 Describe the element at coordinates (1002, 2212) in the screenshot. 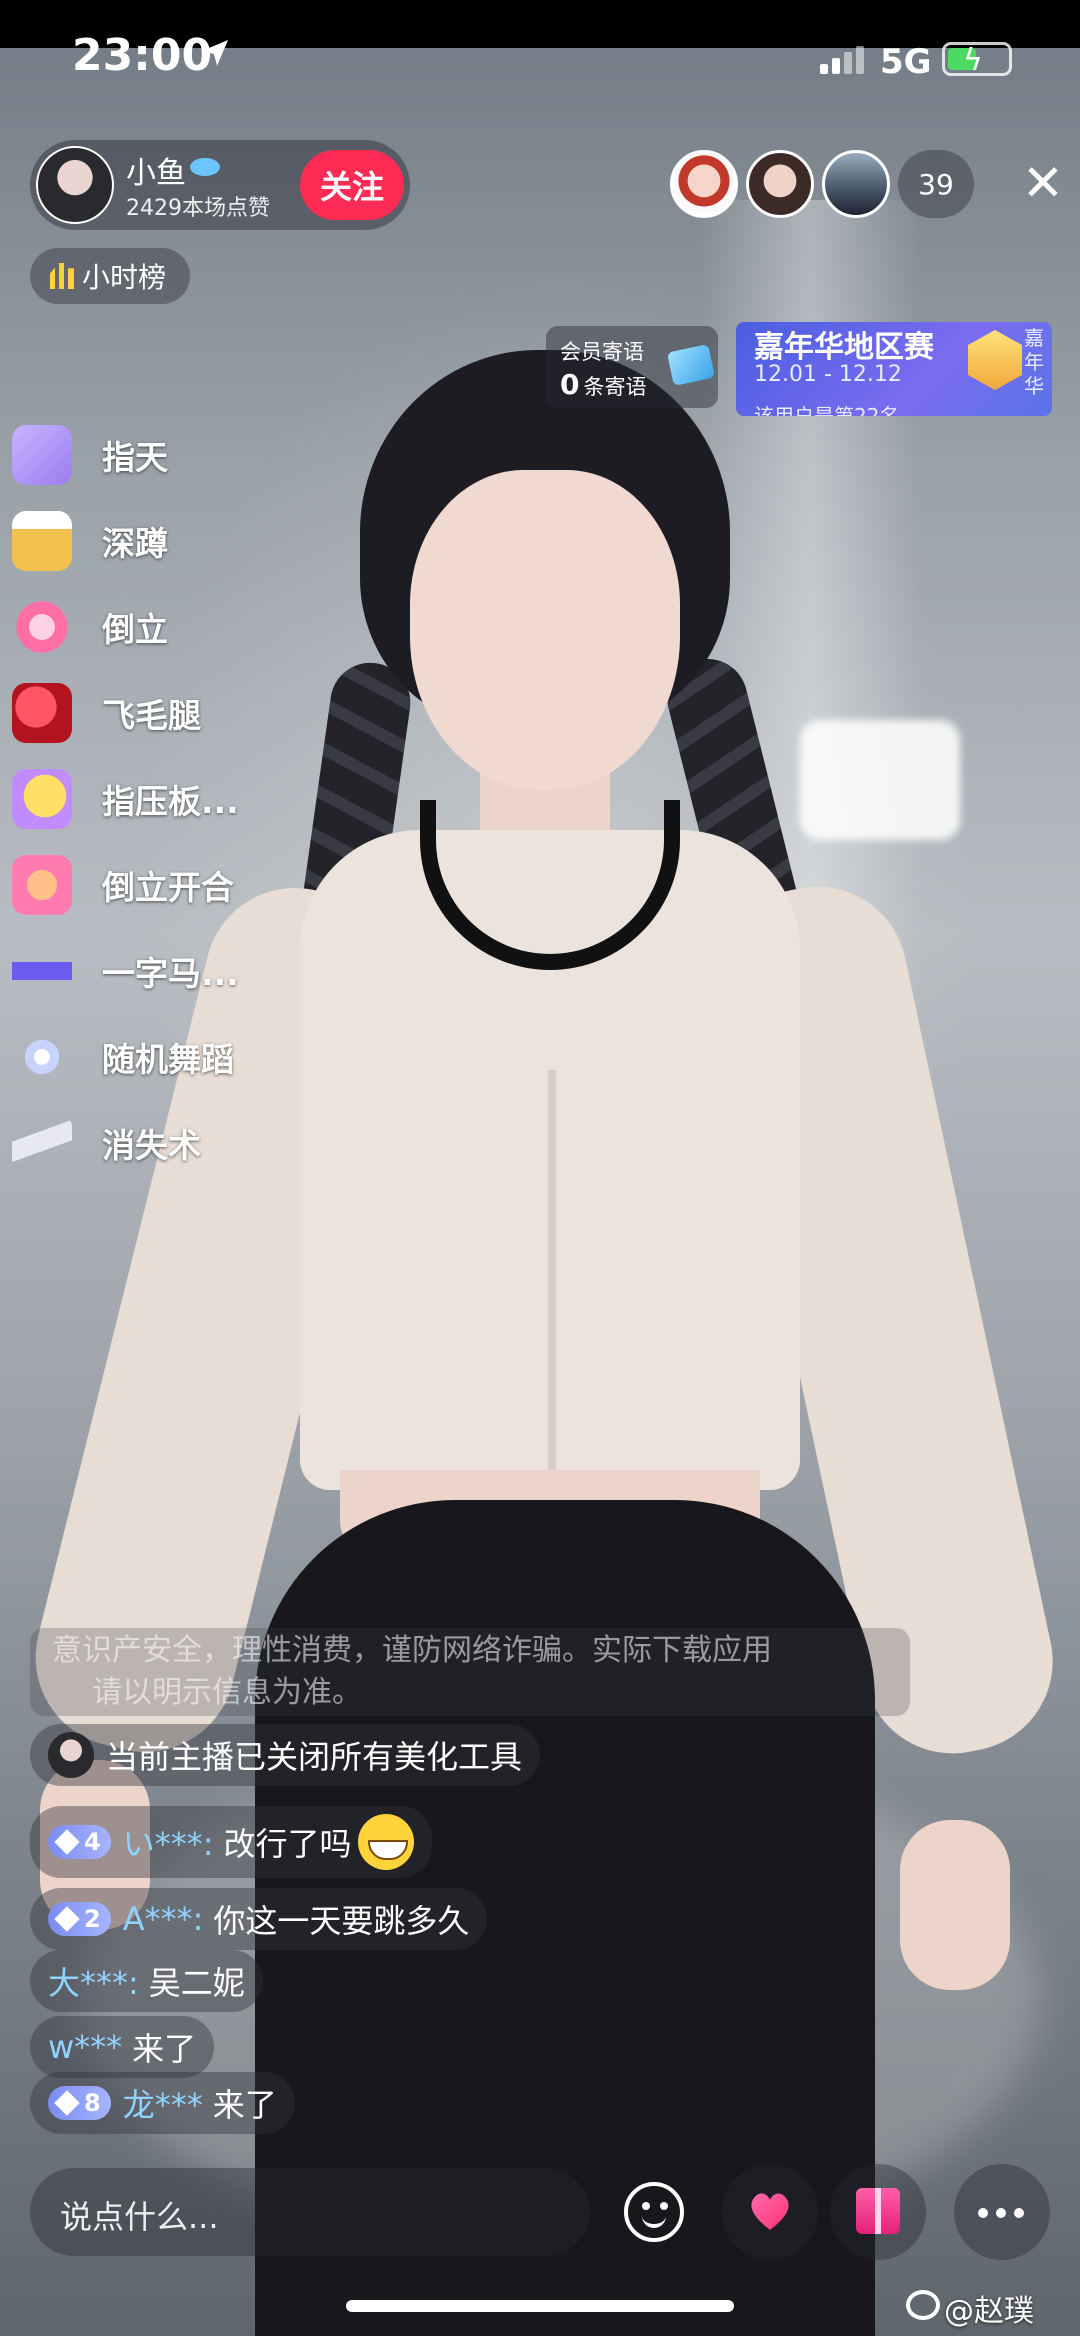

I see `more-button` at that location.